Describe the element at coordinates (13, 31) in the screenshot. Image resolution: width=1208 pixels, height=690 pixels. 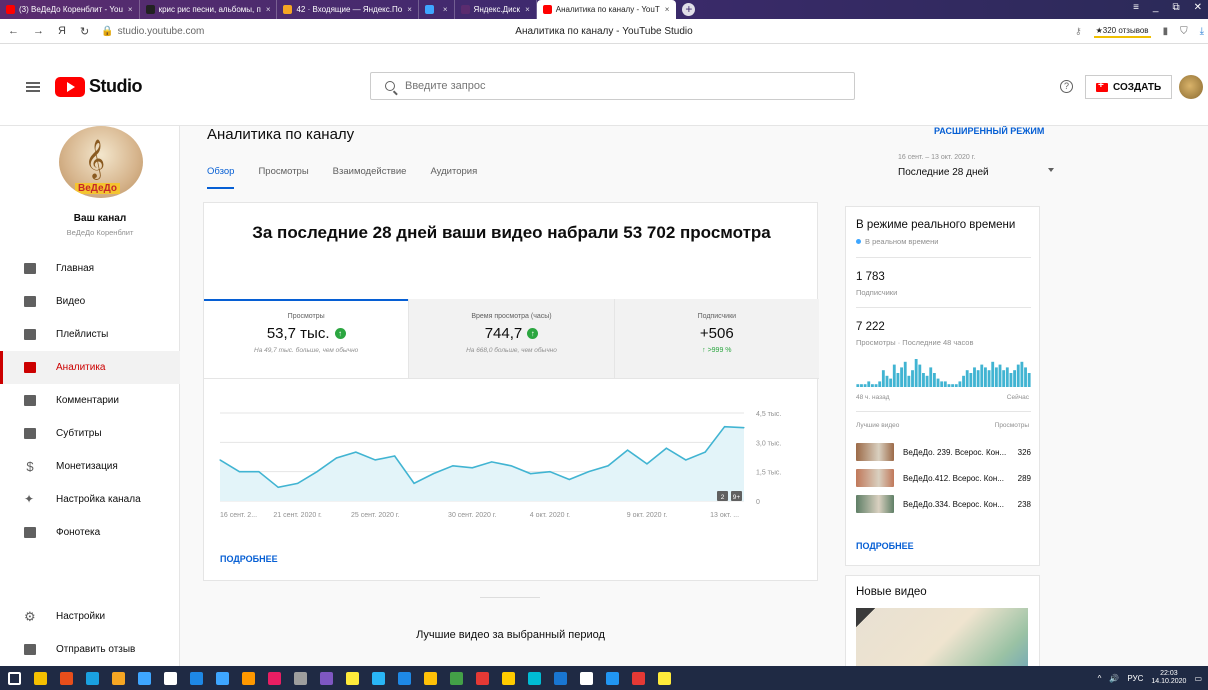
I see `back-icon: ←` at that location.